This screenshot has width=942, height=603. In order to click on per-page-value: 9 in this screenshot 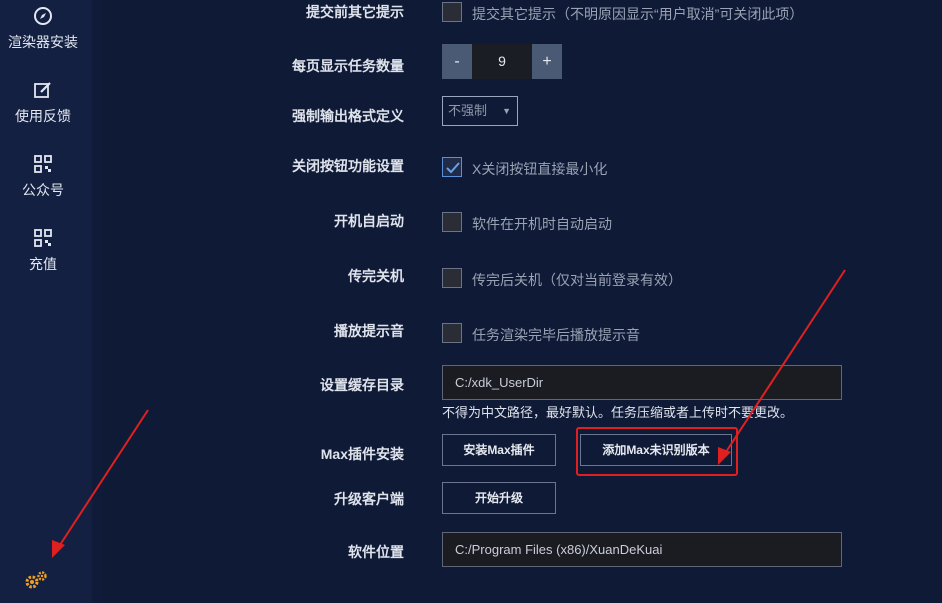, I will do `click(502, 61)`.